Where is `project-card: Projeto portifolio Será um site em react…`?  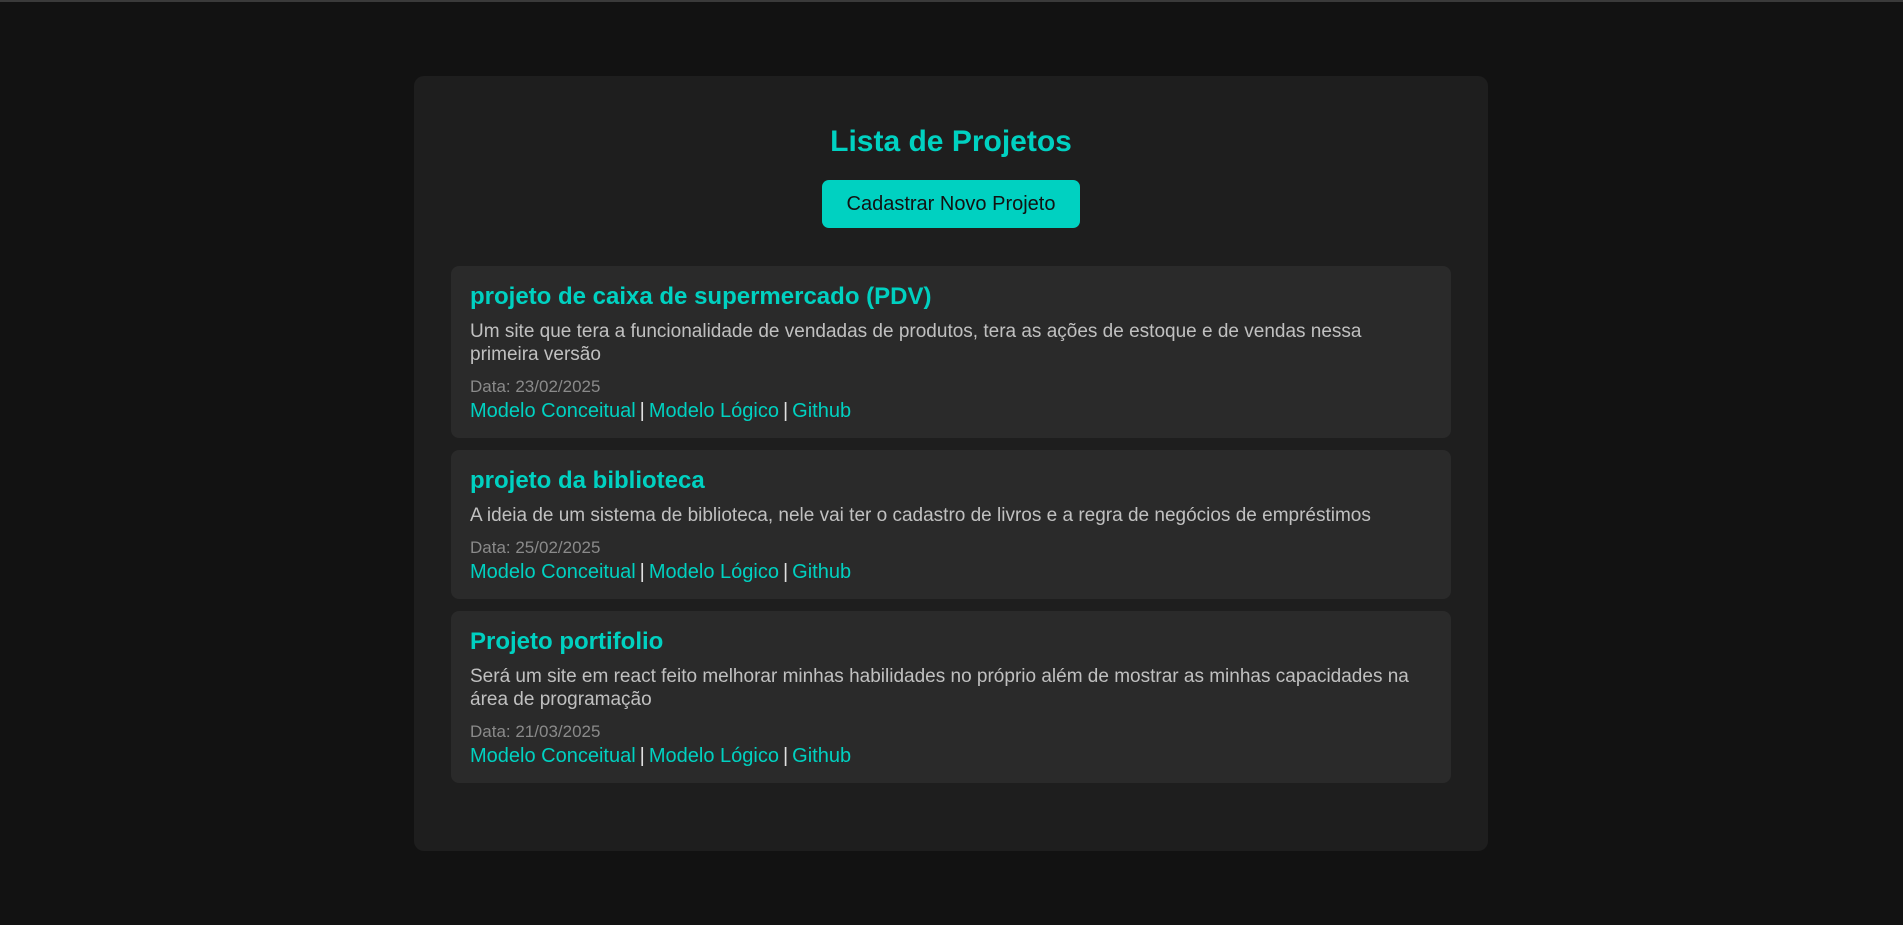 project-card: Projeto portifolio Será um site em react… is located at coordinates (951, 697).